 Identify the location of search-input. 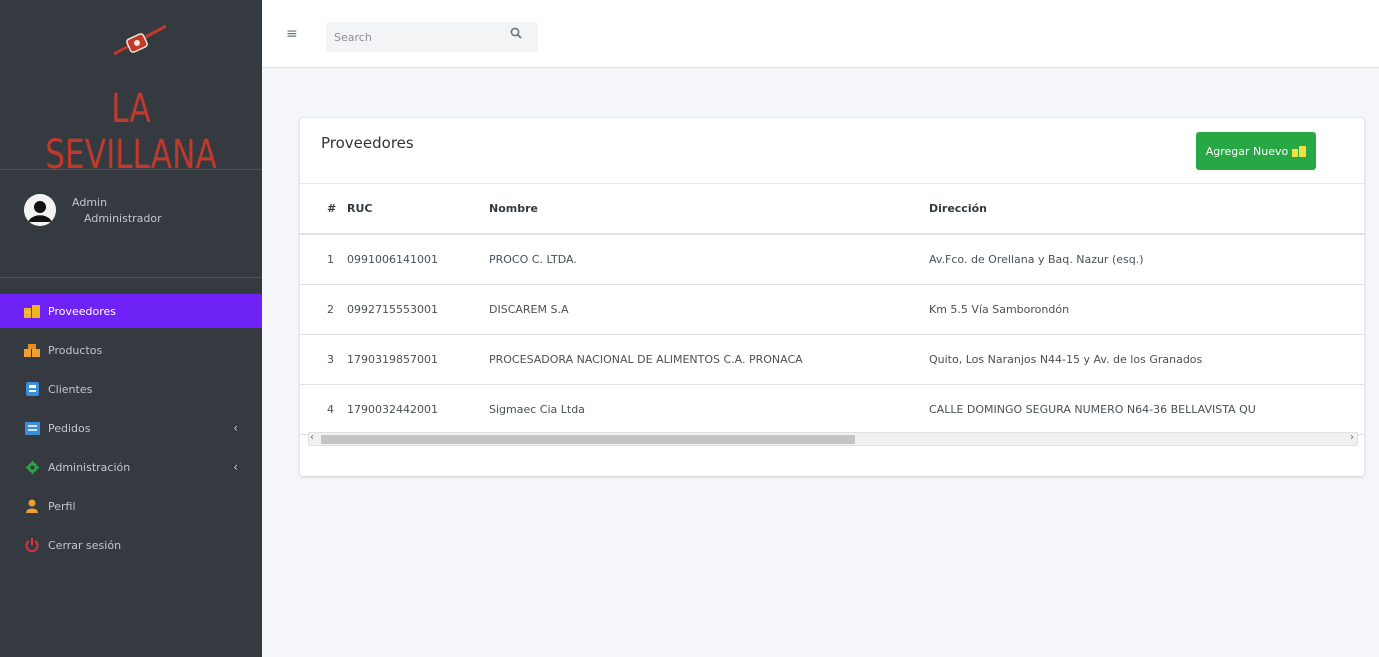
(414, 37).